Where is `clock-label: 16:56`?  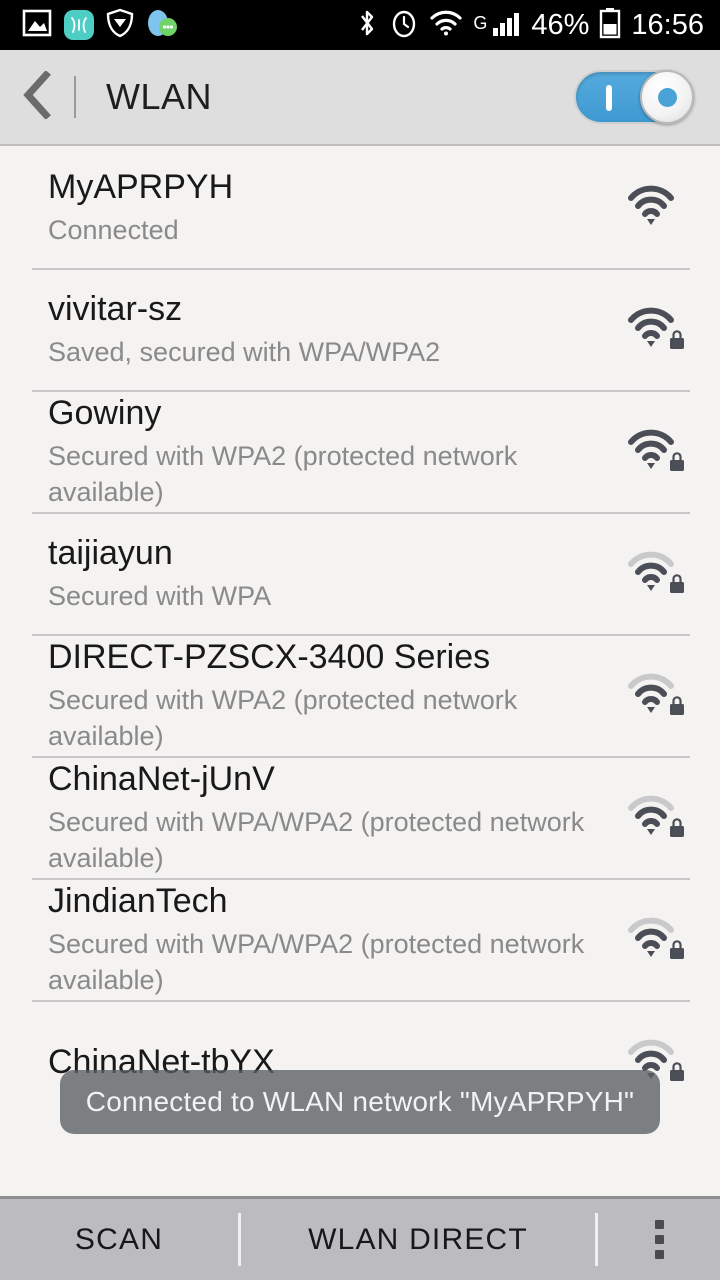
clock-label: 16:56 is located at coordinates (667, 24).